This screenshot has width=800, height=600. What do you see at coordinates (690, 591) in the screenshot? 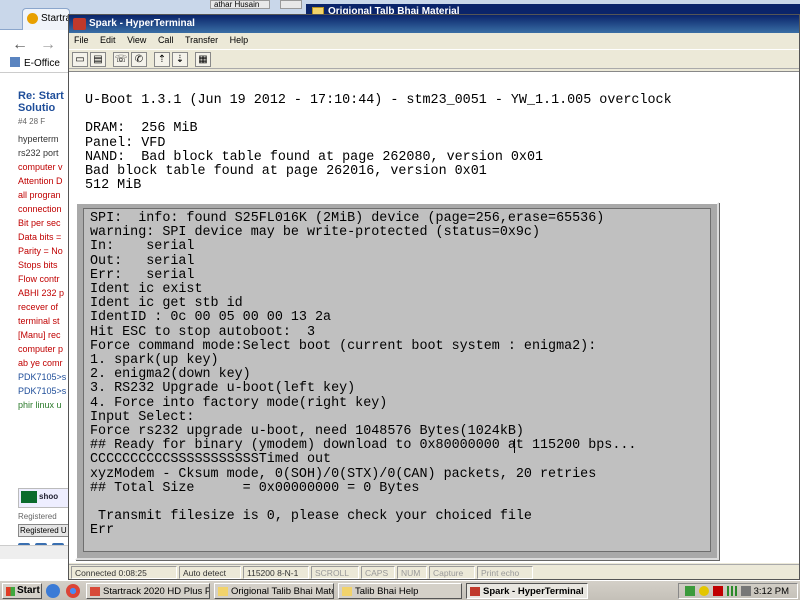
I see `network-icon` at bounding box center [690, 591].